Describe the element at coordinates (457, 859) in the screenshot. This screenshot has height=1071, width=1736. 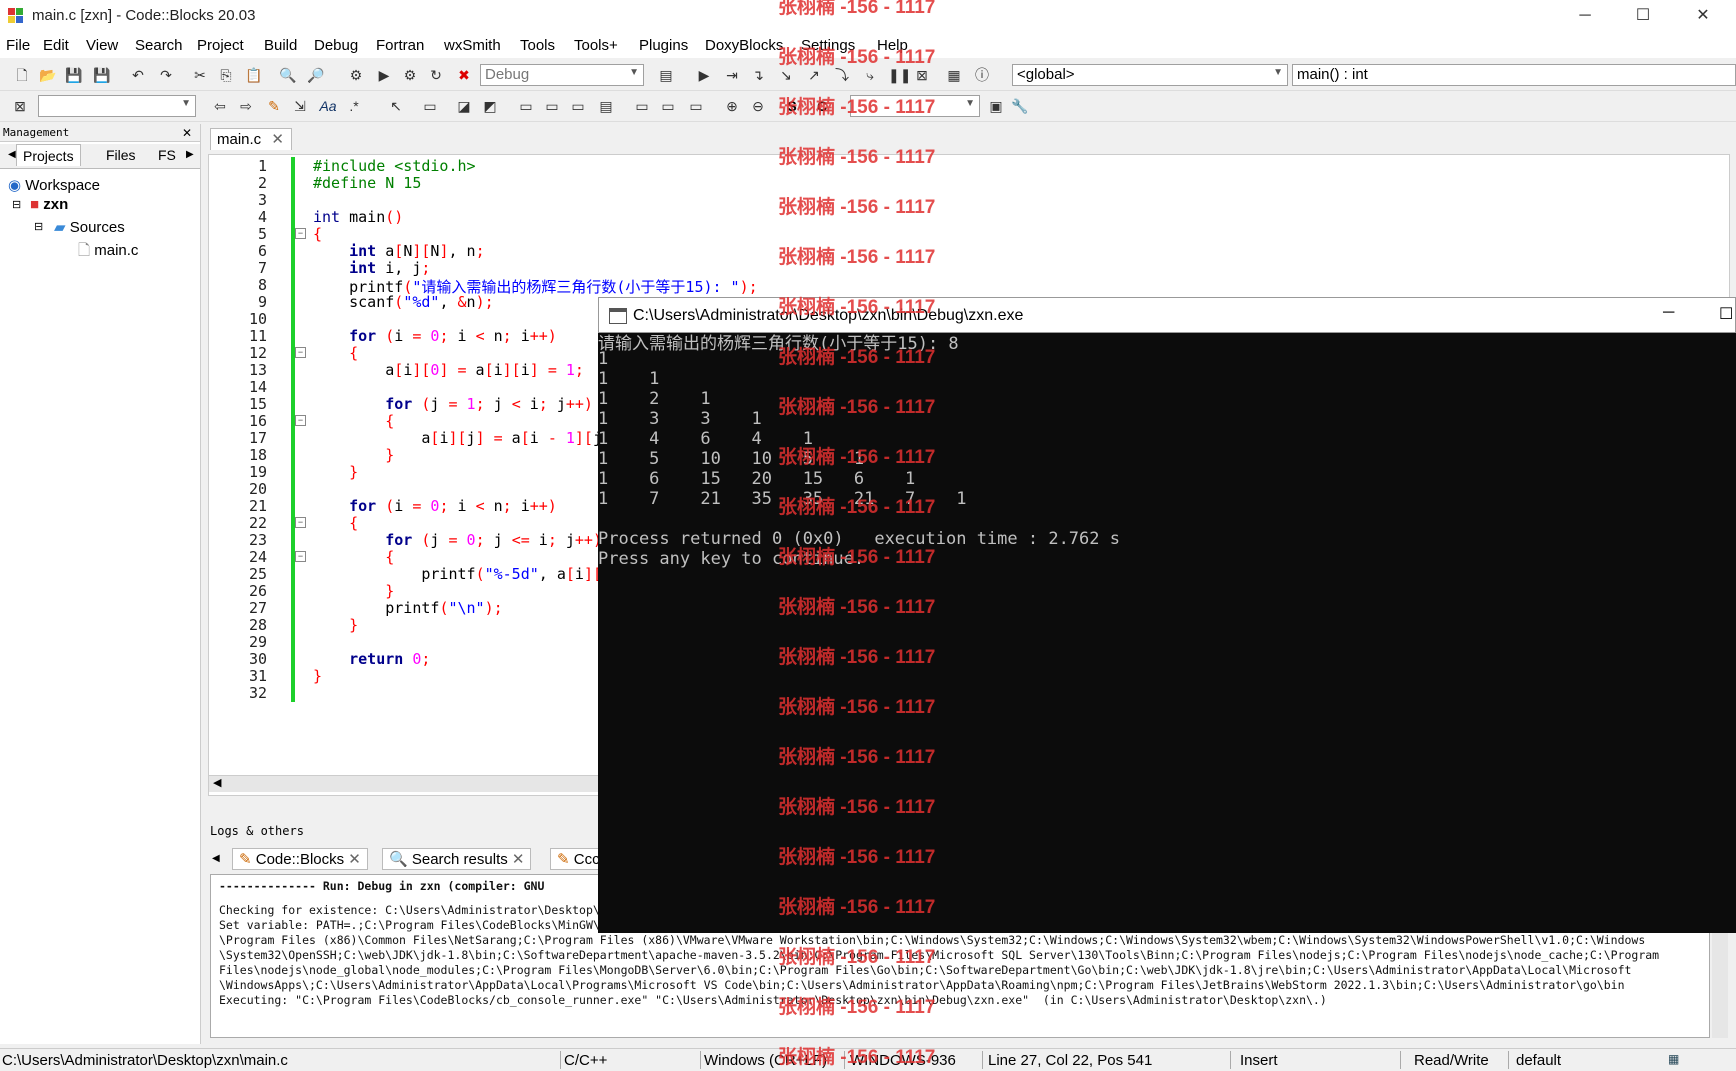
I see `tab-search-results: 🔍 Search results ✕` at that location.